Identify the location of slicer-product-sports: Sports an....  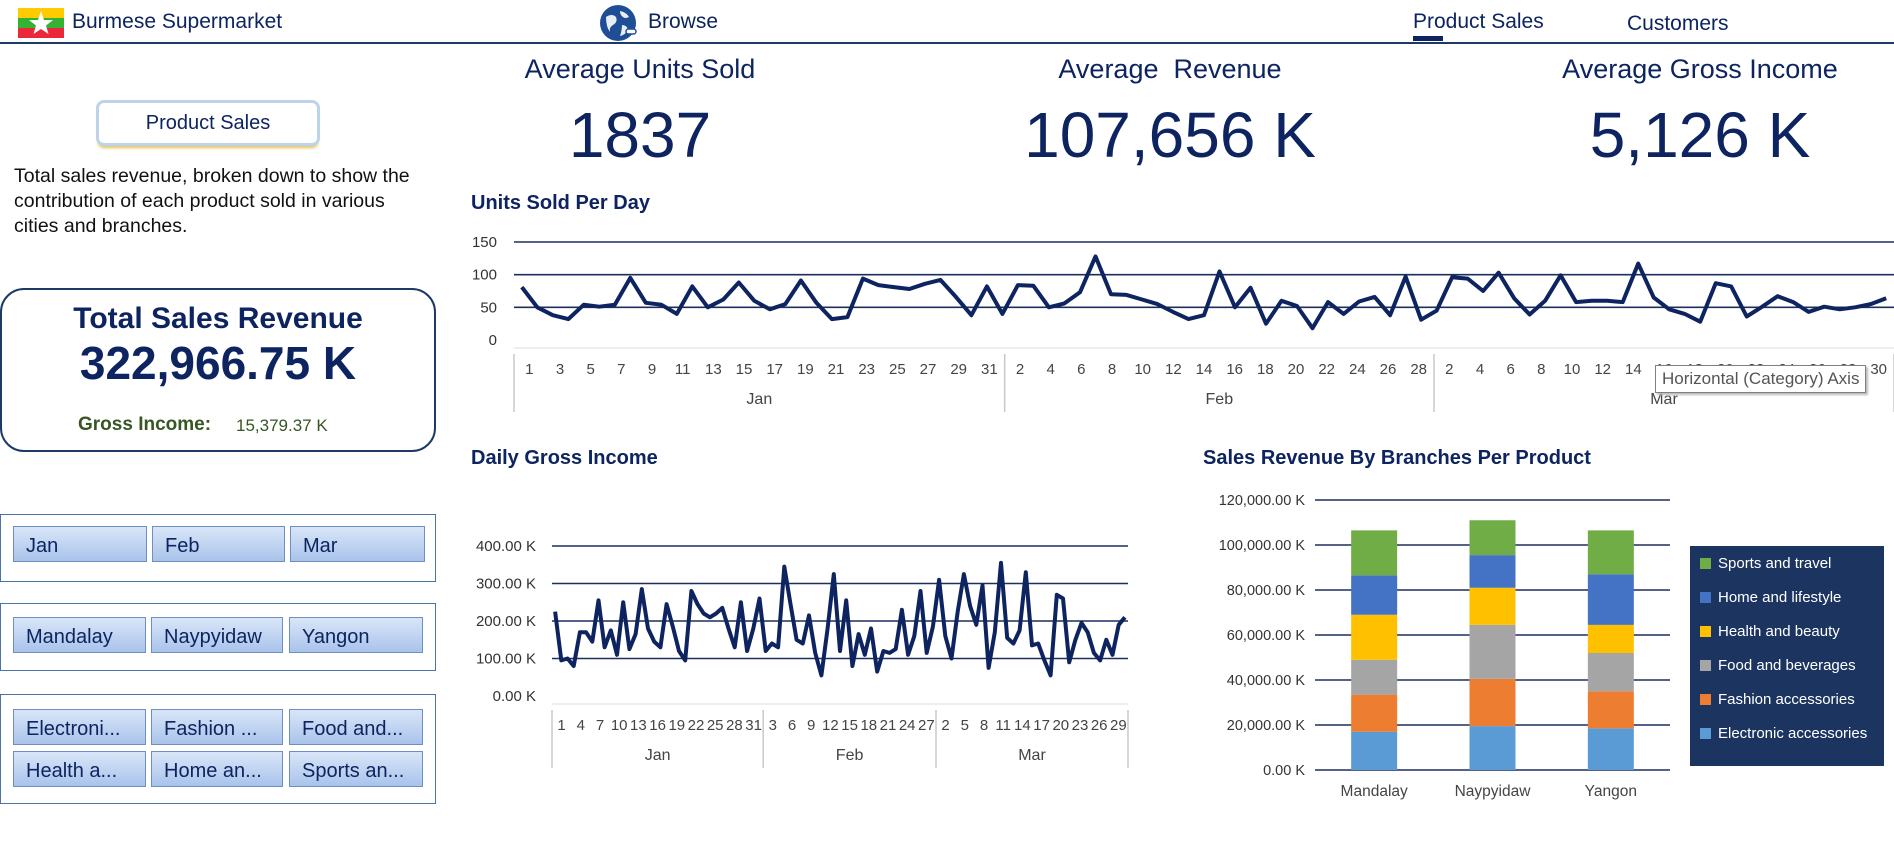
(356, 769).